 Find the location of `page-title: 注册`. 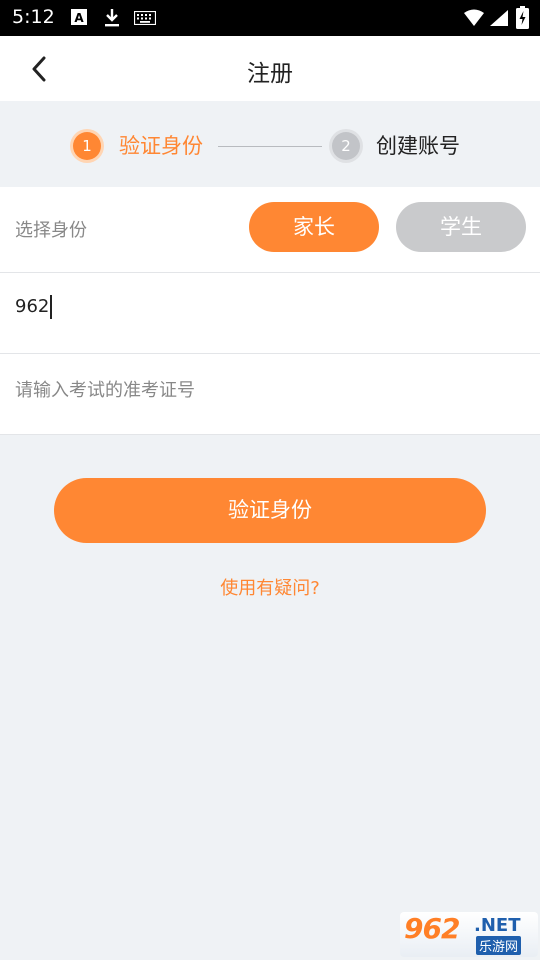

page-title: 注册 is located at coordinates (270, 74).